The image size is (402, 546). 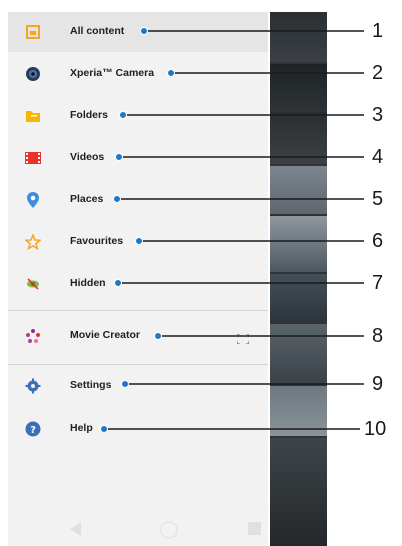 What do you see at coordinates (75, 529) in the screenshot?
I see `back-button` at bounding box center [75, 529].